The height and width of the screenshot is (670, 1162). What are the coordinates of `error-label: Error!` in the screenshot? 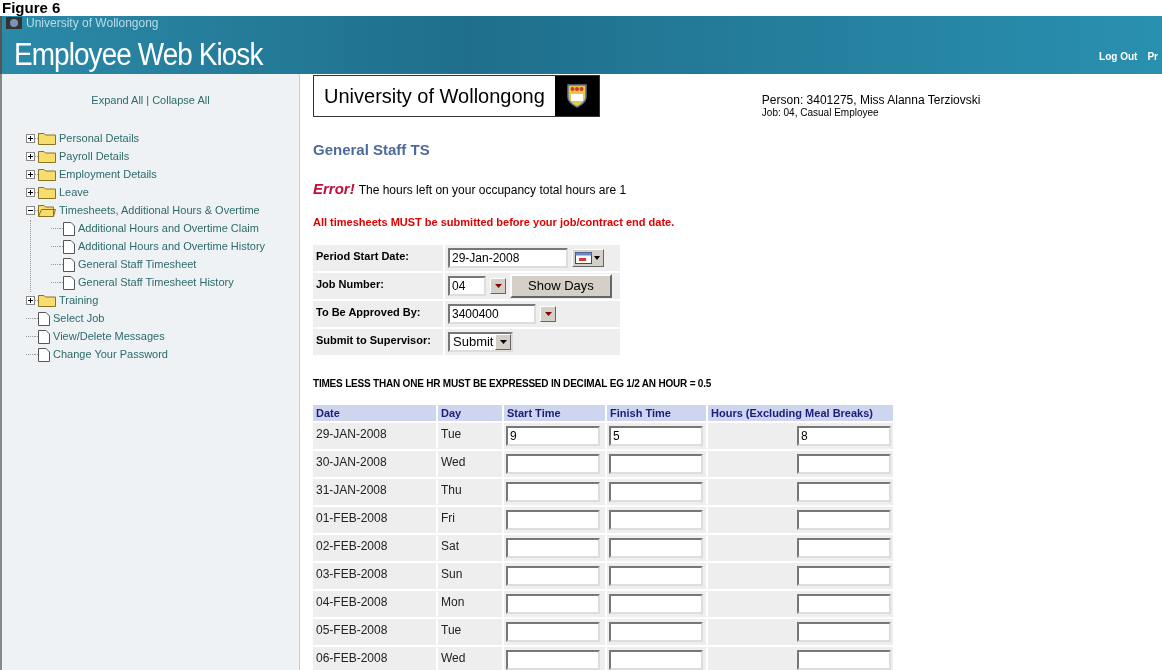 It's located at (334, 188).